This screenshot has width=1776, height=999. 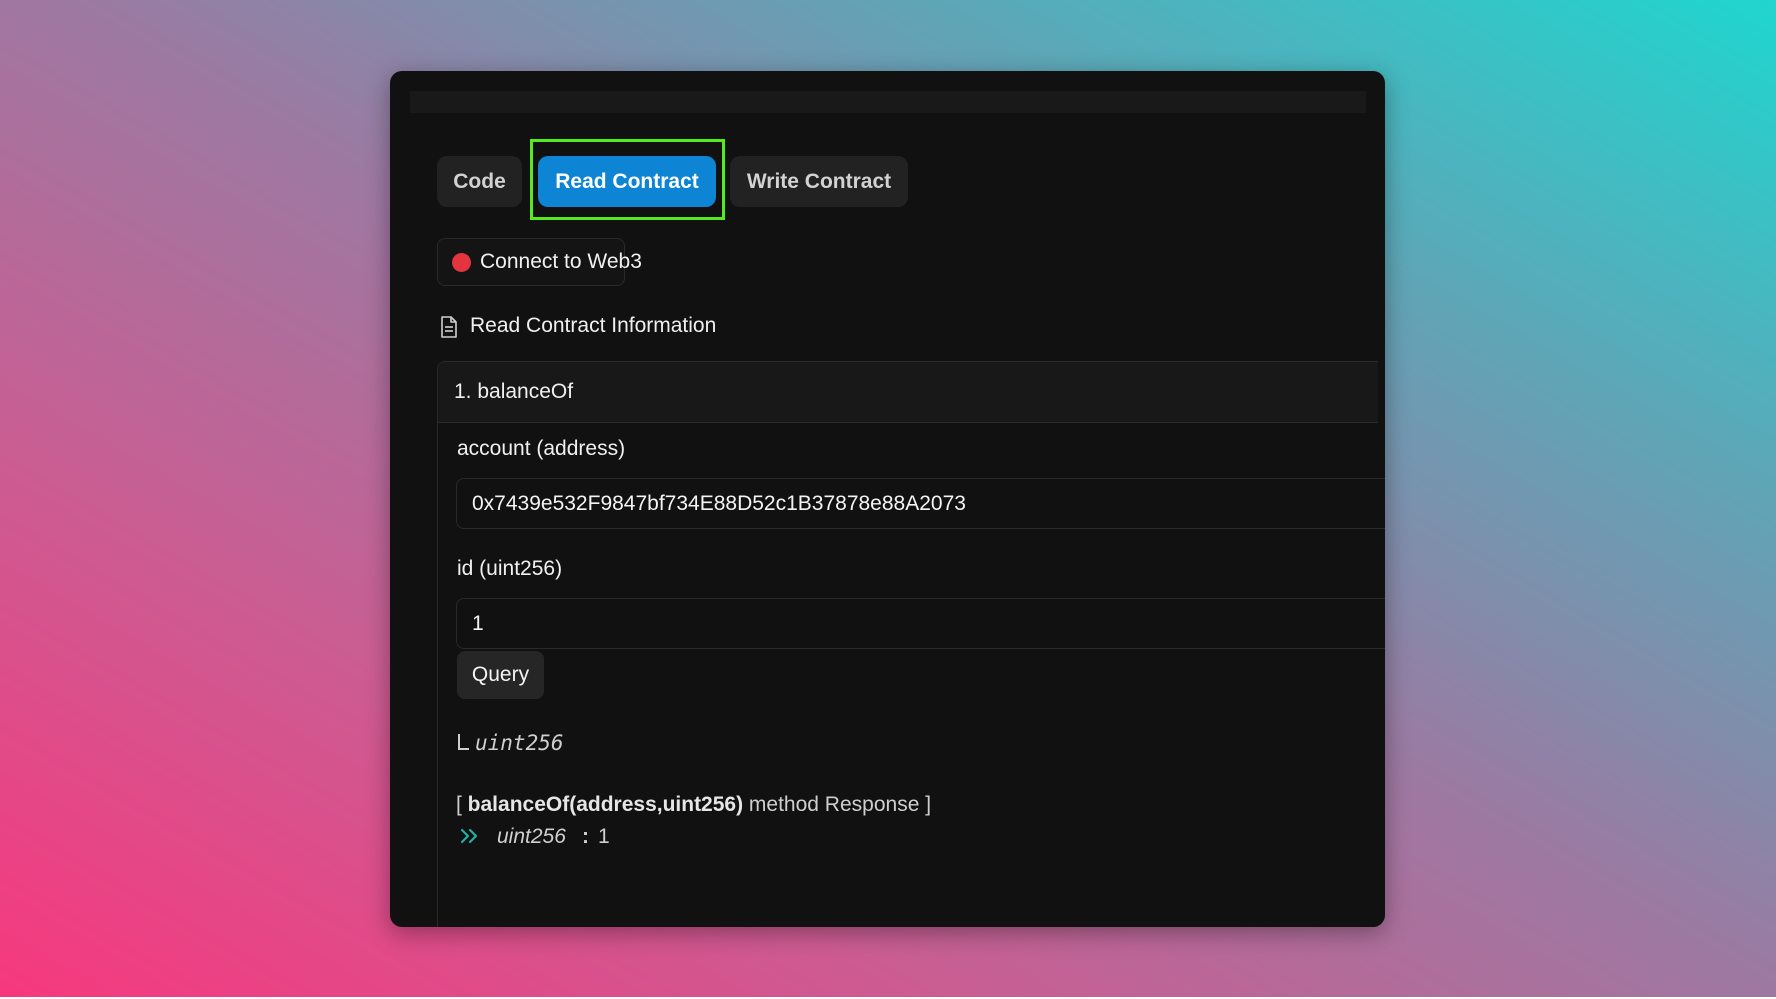 What do you see at coordinates (519, 743) in the screenshot?
I see `return-type-label: uint256` at bounding box center [519, 743].